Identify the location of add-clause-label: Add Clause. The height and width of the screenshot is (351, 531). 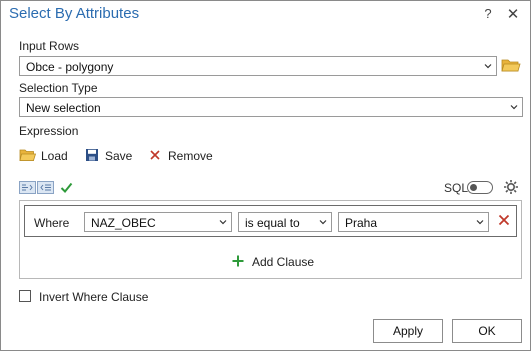
(283, 262).